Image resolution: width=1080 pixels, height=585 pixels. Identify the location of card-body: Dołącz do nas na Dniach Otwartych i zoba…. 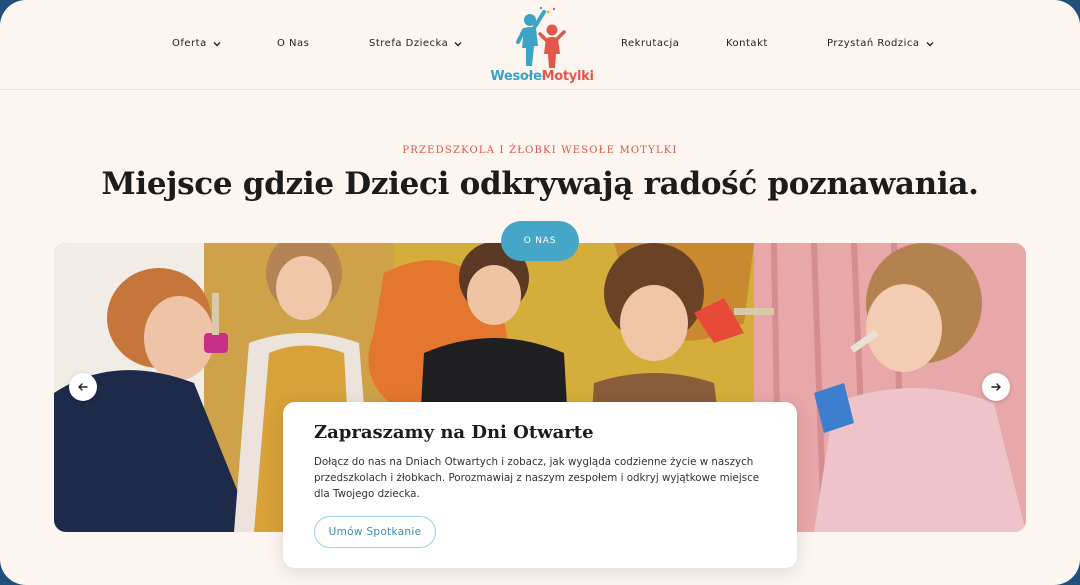
(537, 478).